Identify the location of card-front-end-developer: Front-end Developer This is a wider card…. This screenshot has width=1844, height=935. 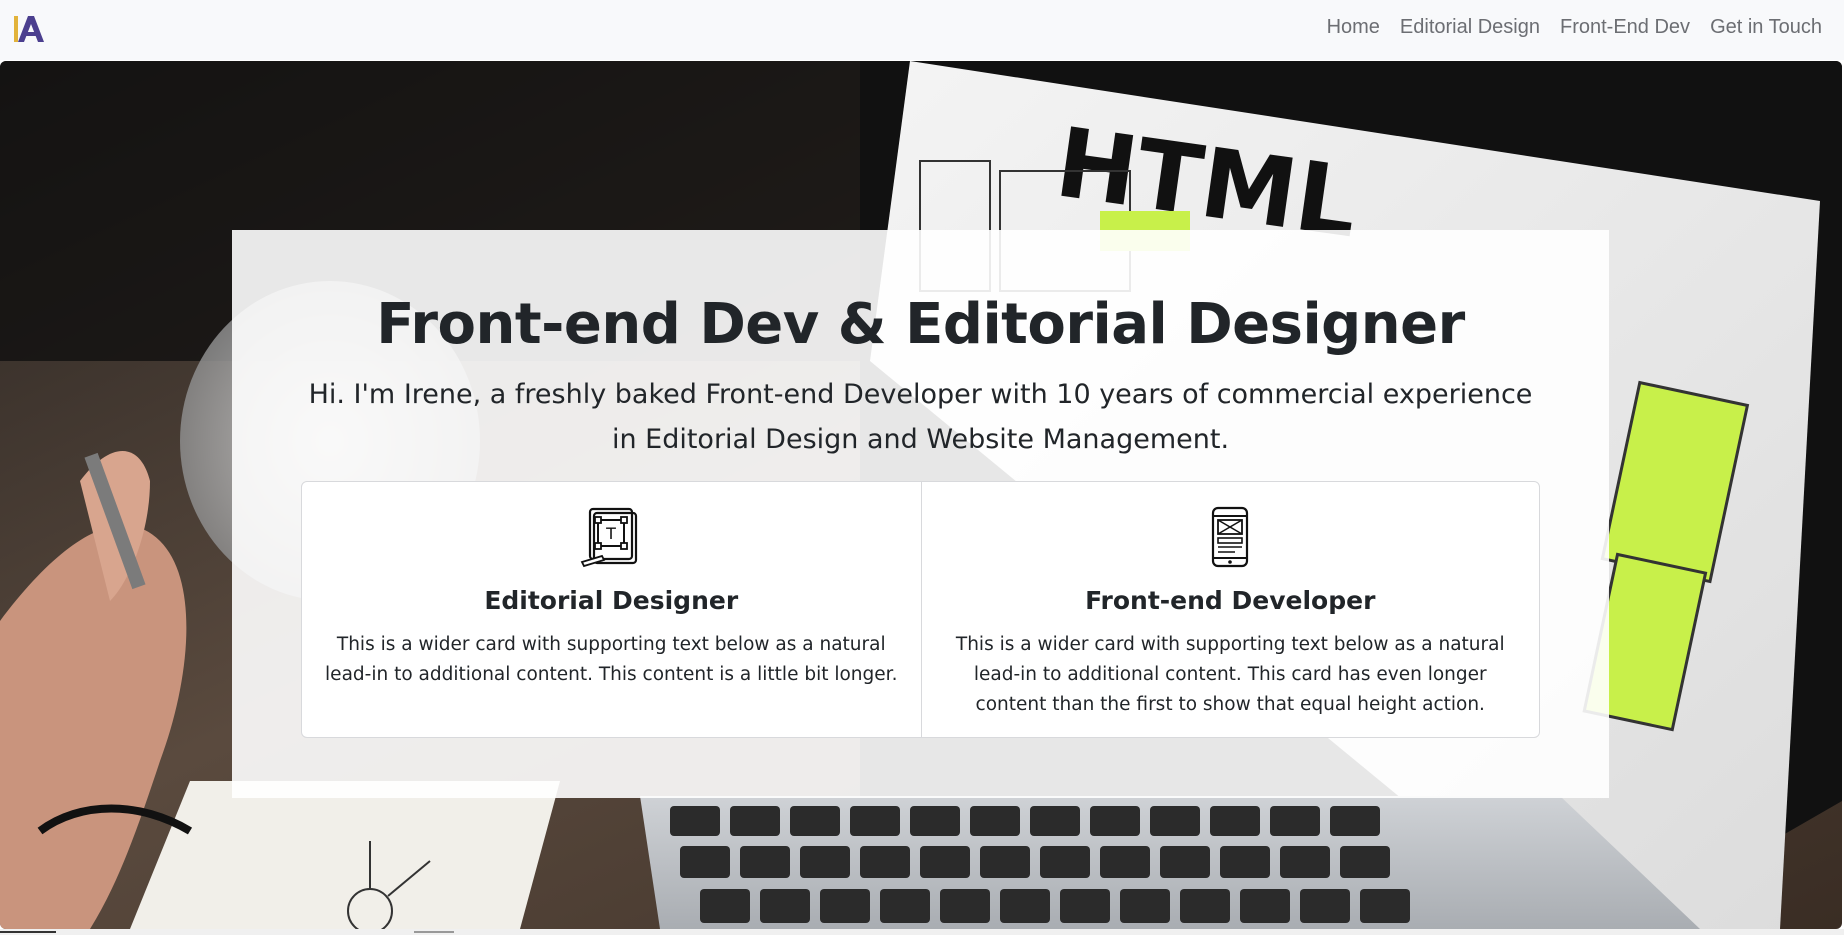
(1230, 609).